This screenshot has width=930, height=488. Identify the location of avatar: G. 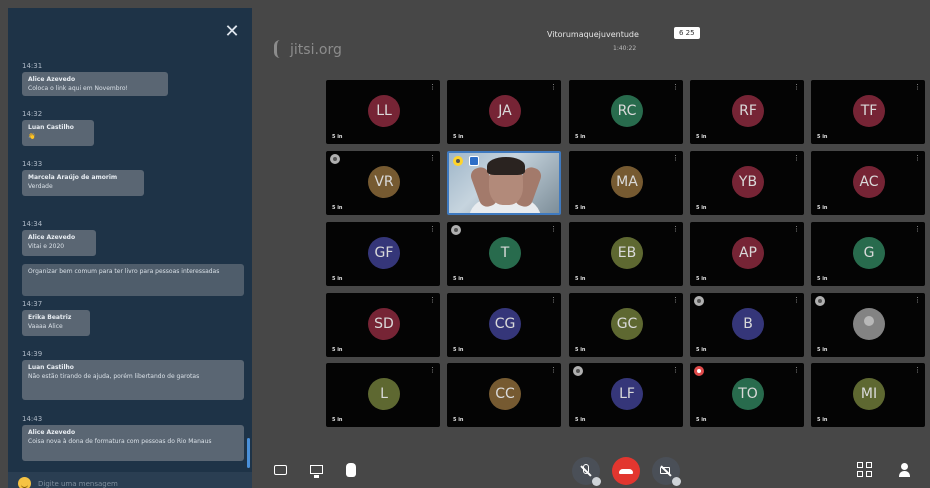
(869, 253).